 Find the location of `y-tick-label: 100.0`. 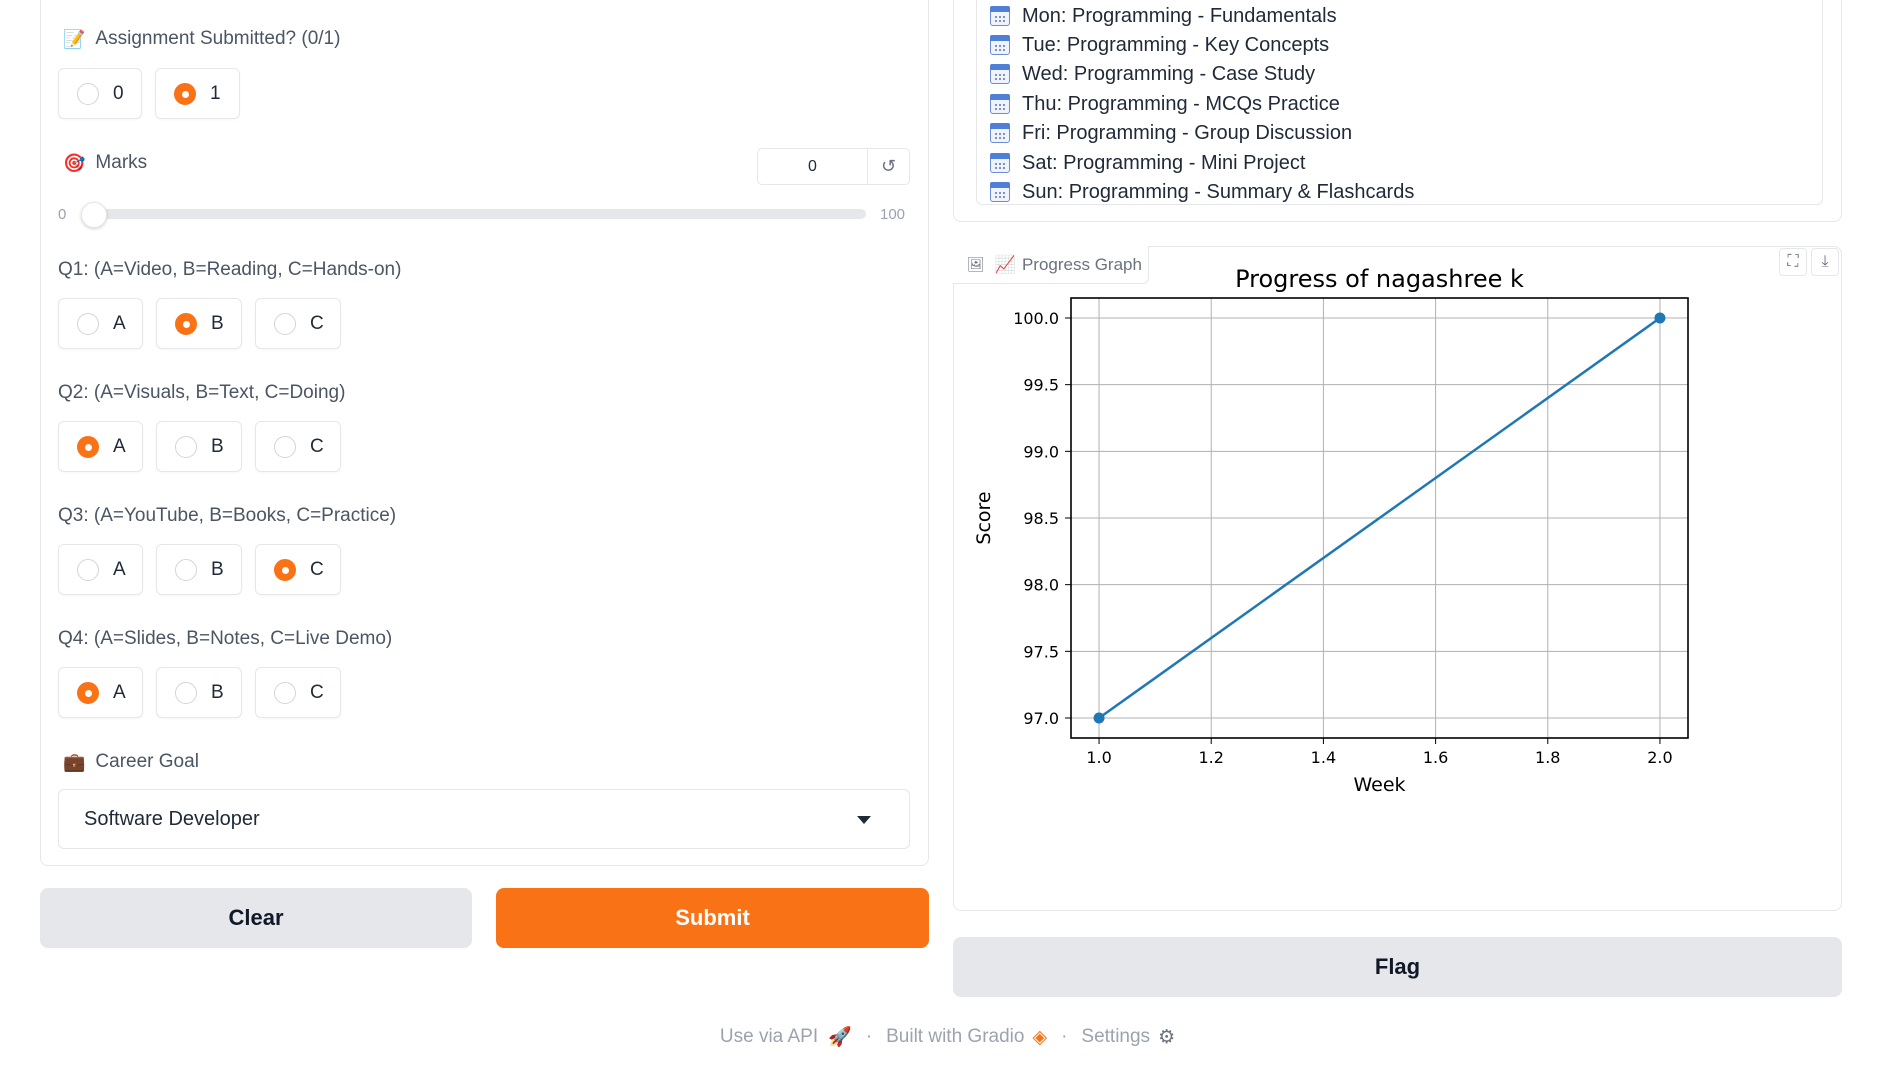

y-tick-label: 100.0 is located at coordinates (1036, 318).